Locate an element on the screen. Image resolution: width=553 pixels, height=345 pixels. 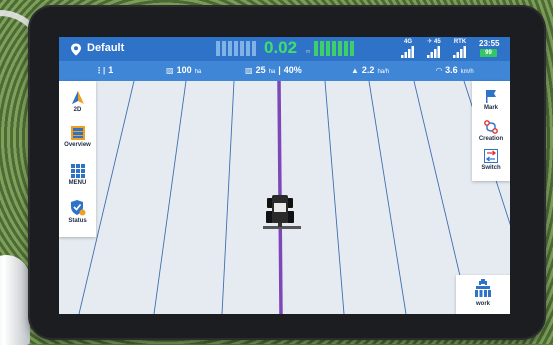
status-button: Status is located at coordinates (77, 212).